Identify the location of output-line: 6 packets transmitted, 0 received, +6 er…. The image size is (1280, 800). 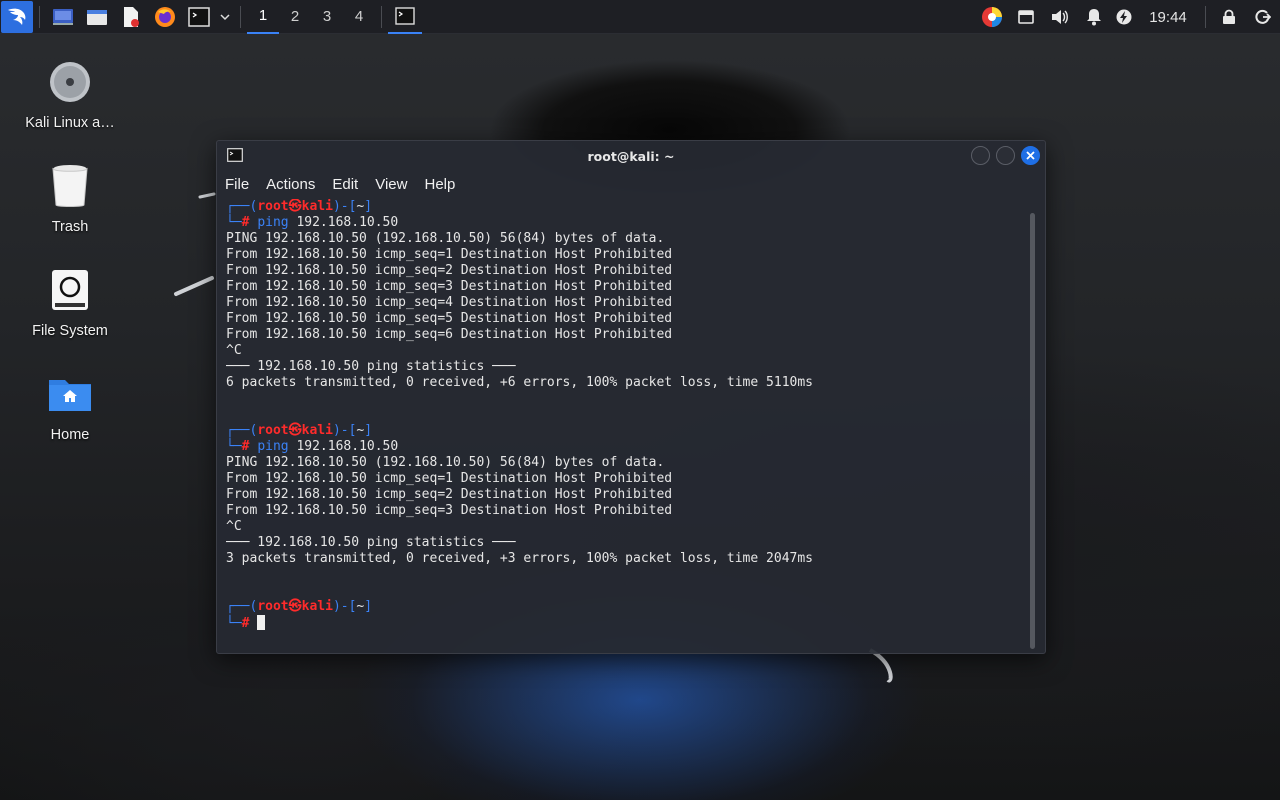
(519, 382).